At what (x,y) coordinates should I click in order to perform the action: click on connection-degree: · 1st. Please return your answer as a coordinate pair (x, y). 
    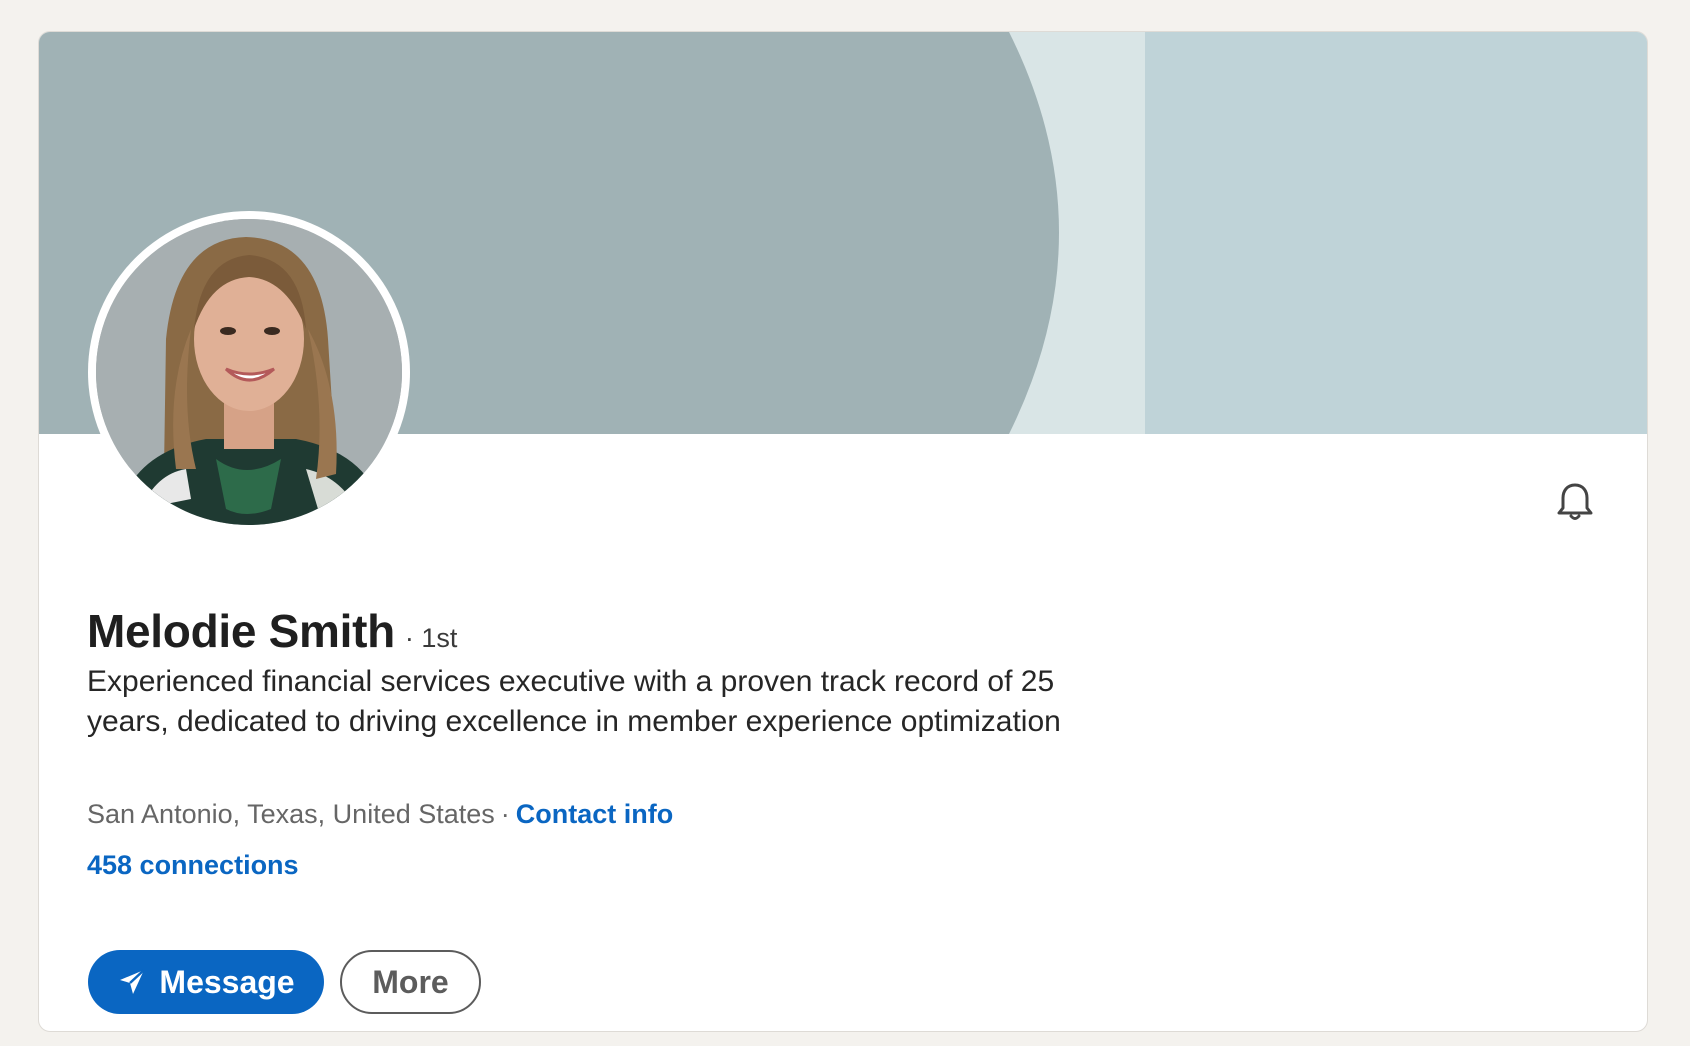
    Looking at the image, I should click on (431, 638).